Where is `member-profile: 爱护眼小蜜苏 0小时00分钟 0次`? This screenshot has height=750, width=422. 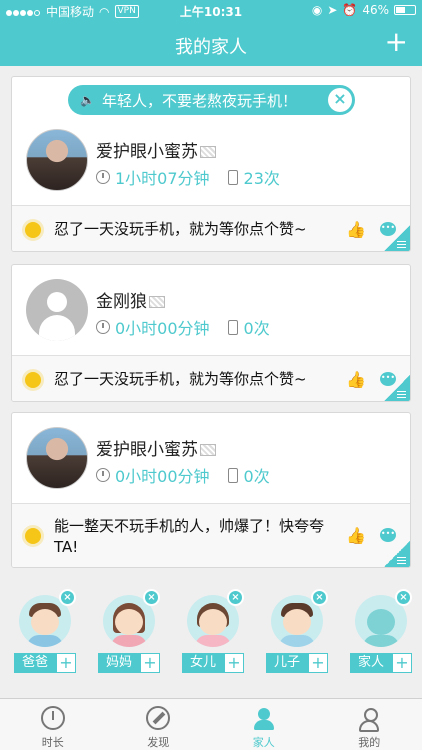 member-profile: 爱护眼小蜜苏 0小时00分钟 0次 is located at coordinates (211, 465).